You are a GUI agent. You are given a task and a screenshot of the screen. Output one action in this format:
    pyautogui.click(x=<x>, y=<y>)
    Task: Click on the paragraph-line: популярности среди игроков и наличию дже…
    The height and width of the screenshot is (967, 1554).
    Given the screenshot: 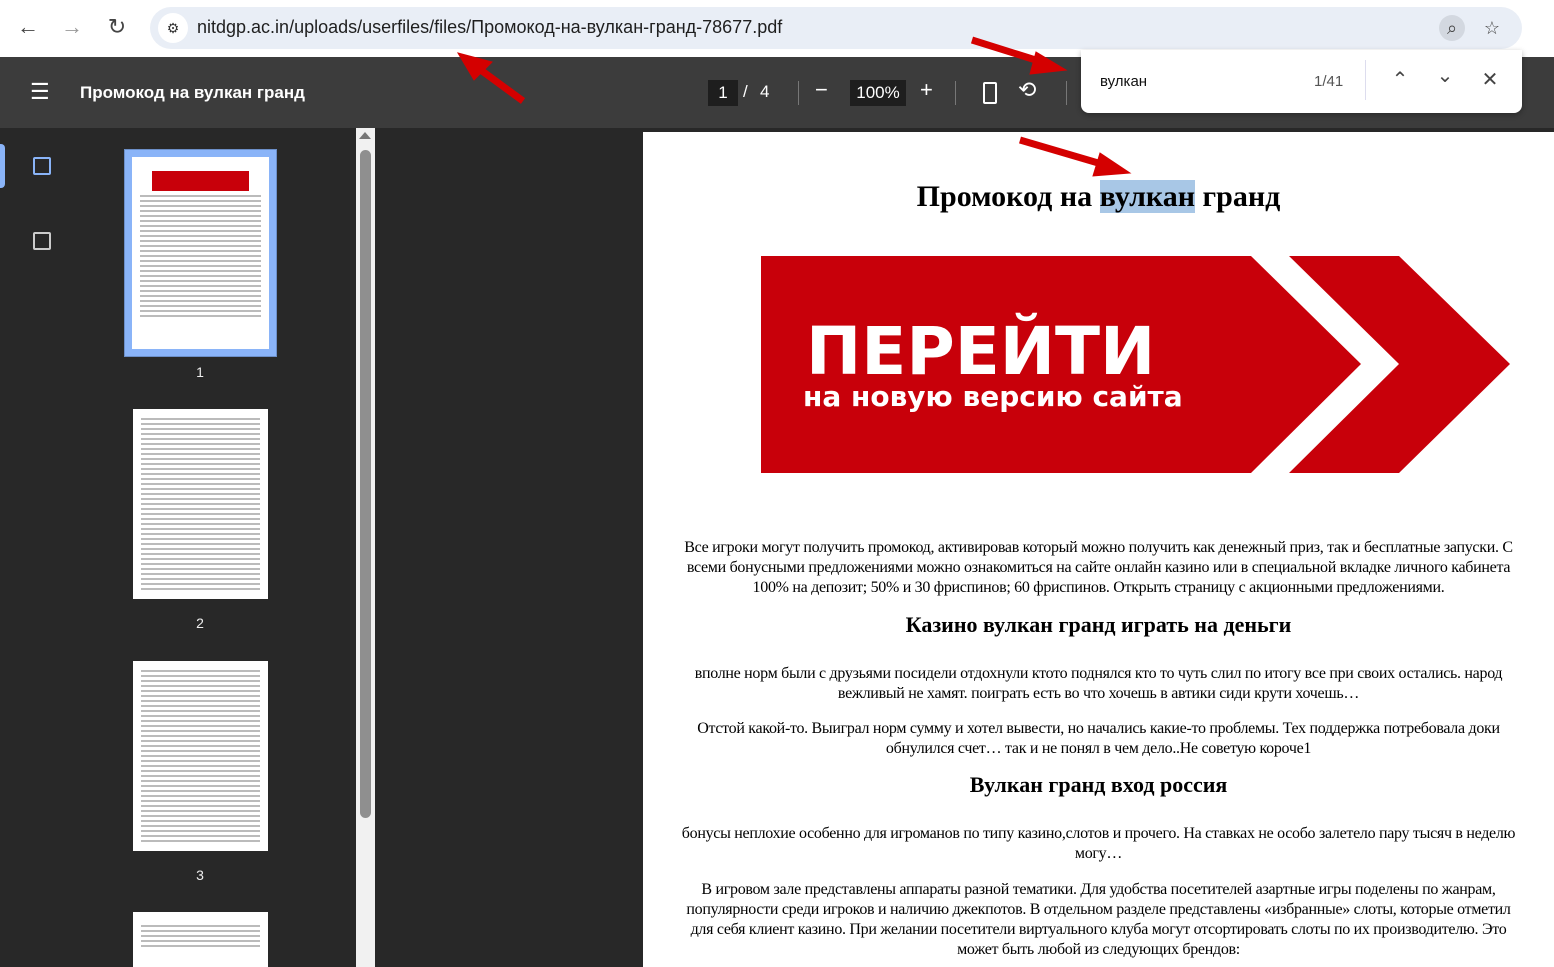 What is the action you would take?
    pyautogui.click(x=1098, y=909)
    